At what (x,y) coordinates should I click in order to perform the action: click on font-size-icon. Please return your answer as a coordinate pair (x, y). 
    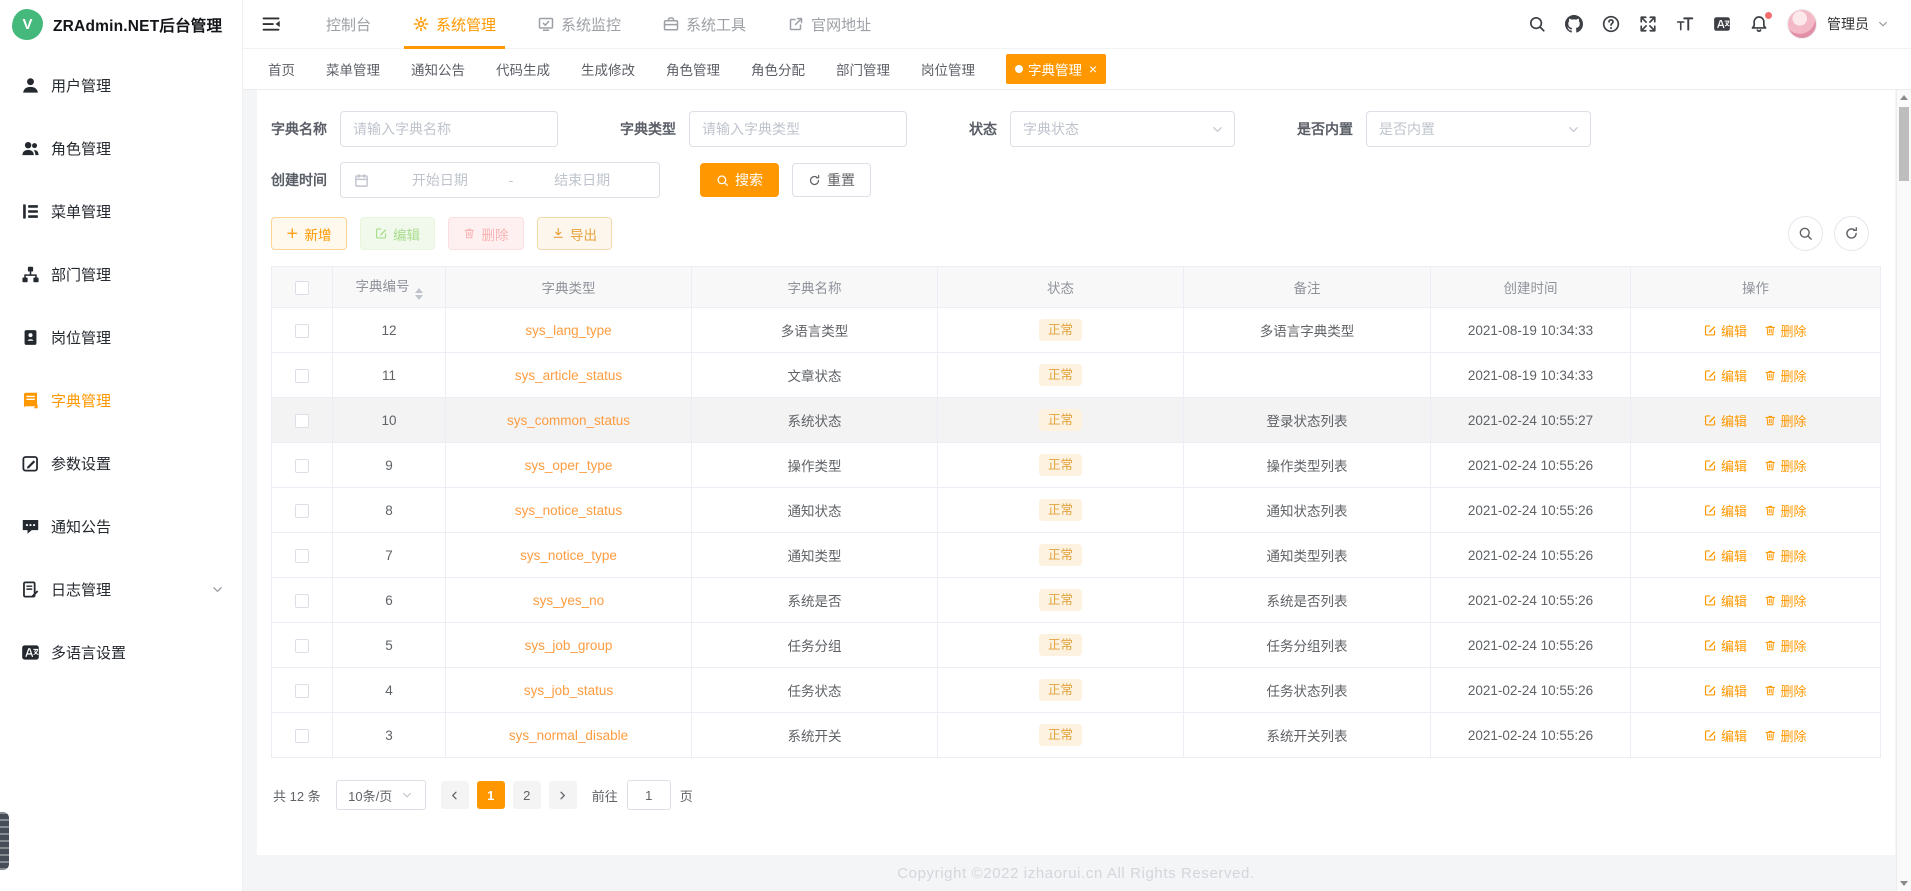
    Looking at the image, I should click on (1685, 24).